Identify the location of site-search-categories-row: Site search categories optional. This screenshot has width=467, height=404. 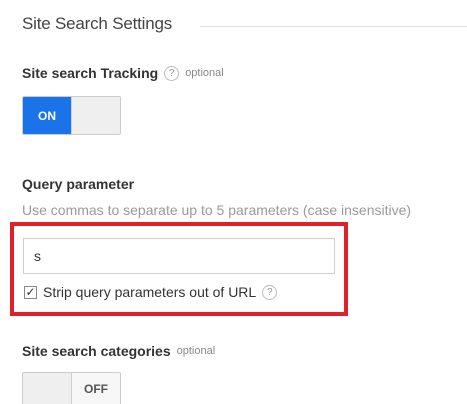
(118, 351).